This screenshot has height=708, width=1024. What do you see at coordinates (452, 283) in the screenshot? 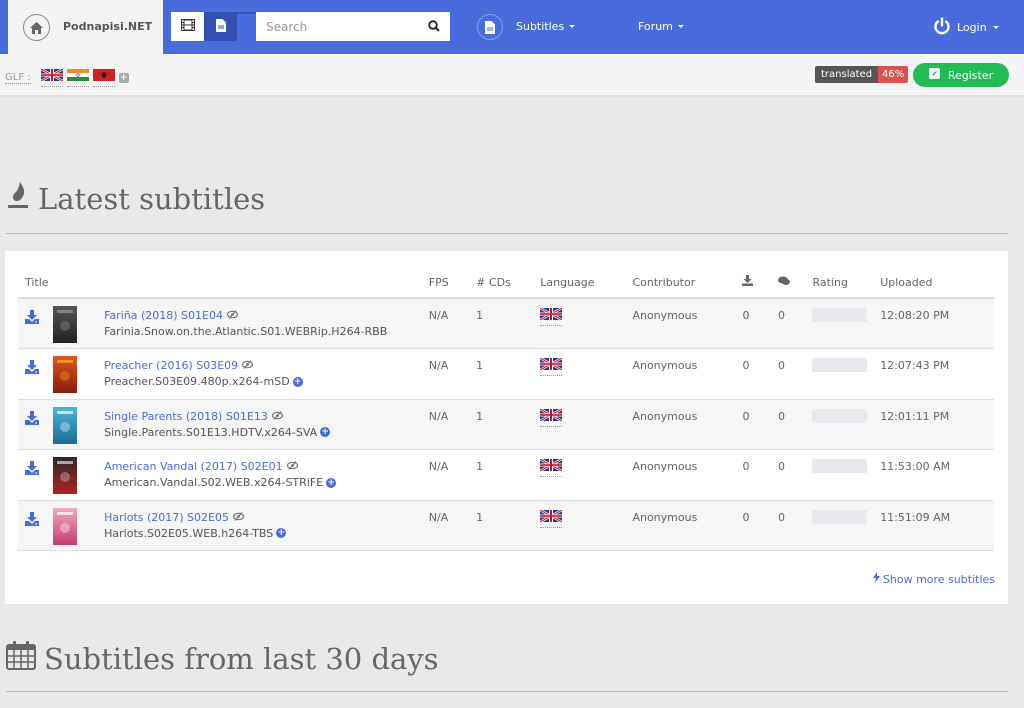
I see `col-fps: FPS` at bounding box center [452, 283].